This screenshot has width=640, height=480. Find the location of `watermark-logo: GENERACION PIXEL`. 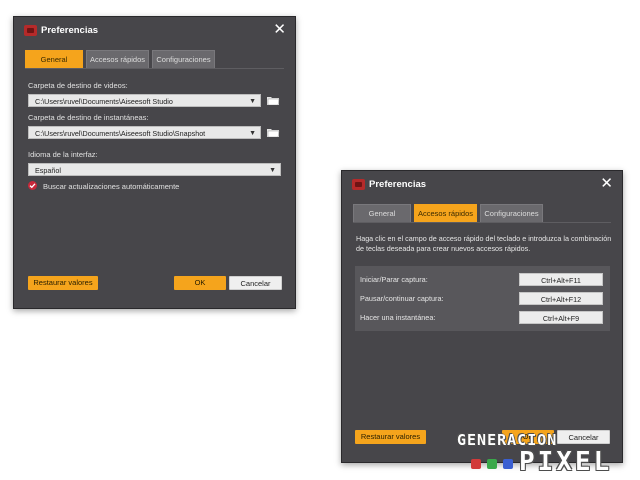

watermark-logo: GENERACION PIXEL is located at coordinates (546, 454).